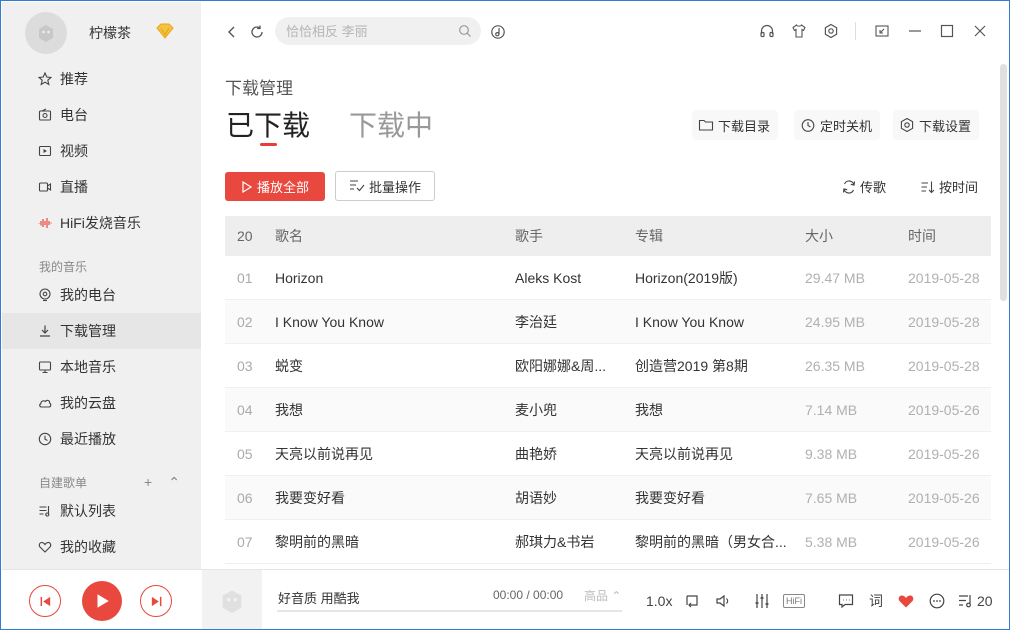  I want to click on download-settings-button: 下载设置, so click(936, 125).